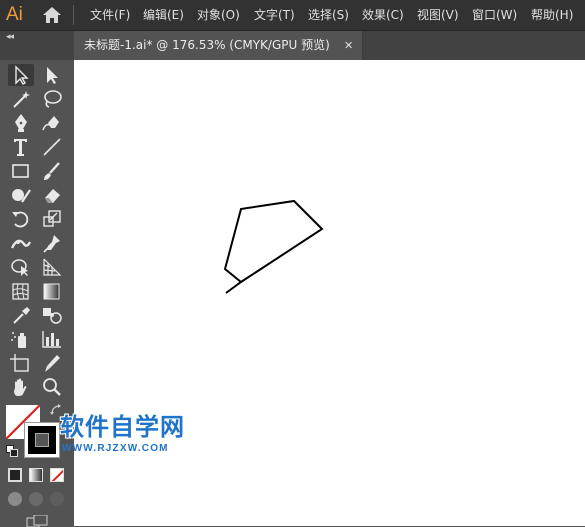  Describe the element at coordinates (21, 75) in the screenshot. I see `selection-tool-icon` at that location.